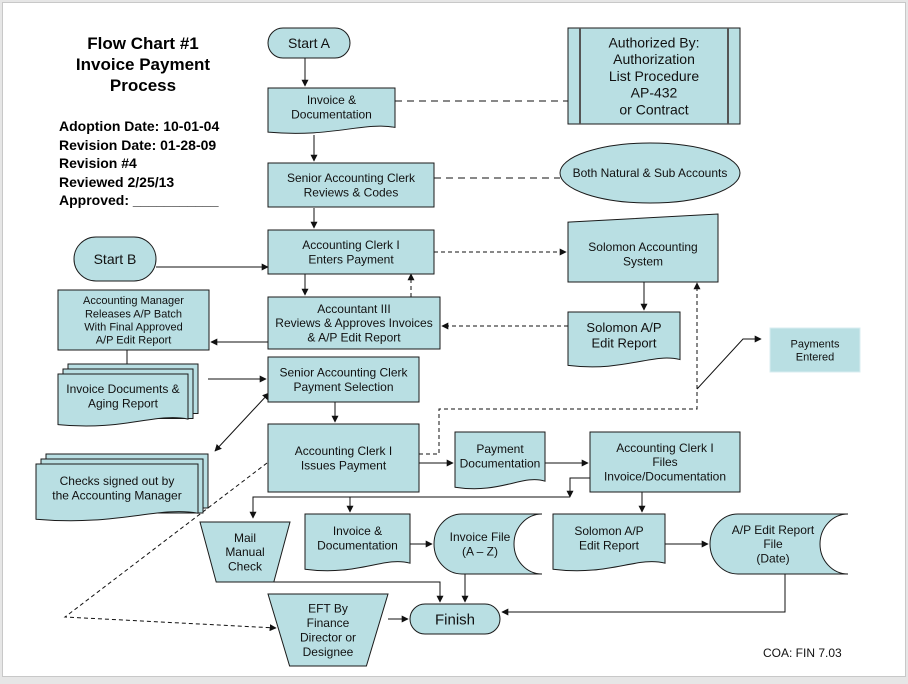 The height and width of the screenshot is (684, 908). Describe the element at coordinates (328, 652) in the screenshot. I see `node-label: Designee` at that location.